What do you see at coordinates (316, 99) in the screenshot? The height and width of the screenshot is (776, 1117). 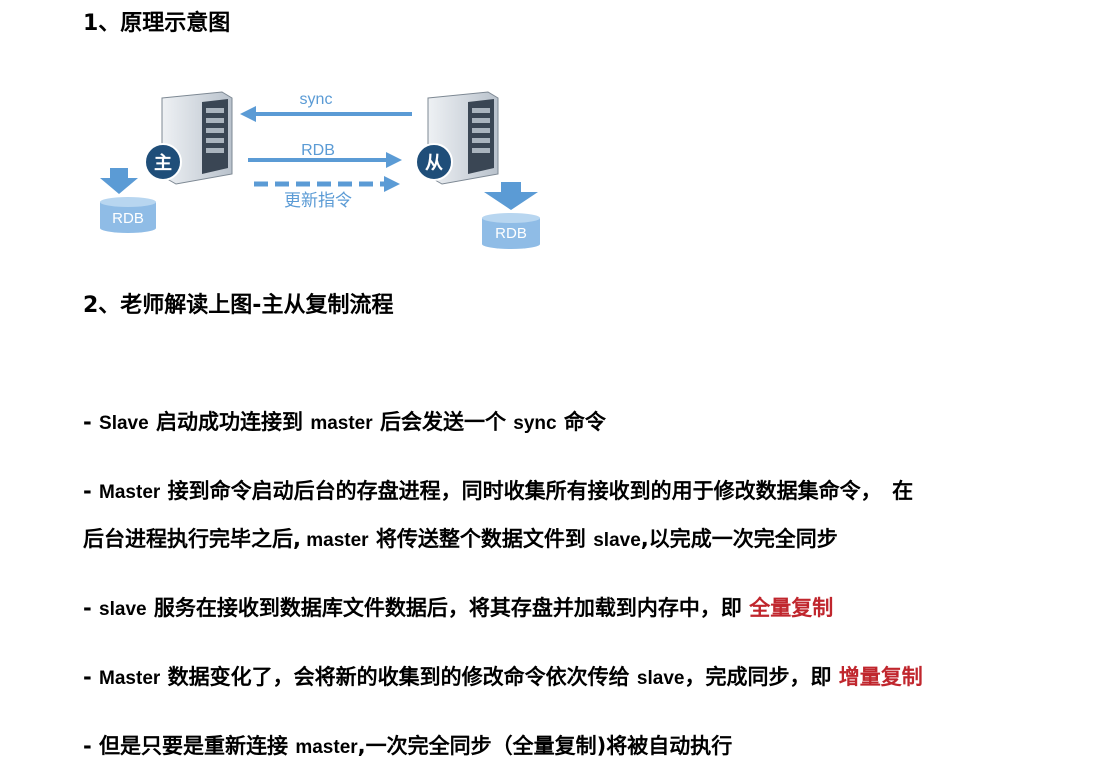 I see `svg-text: sync` at bounding box center [316, 99].